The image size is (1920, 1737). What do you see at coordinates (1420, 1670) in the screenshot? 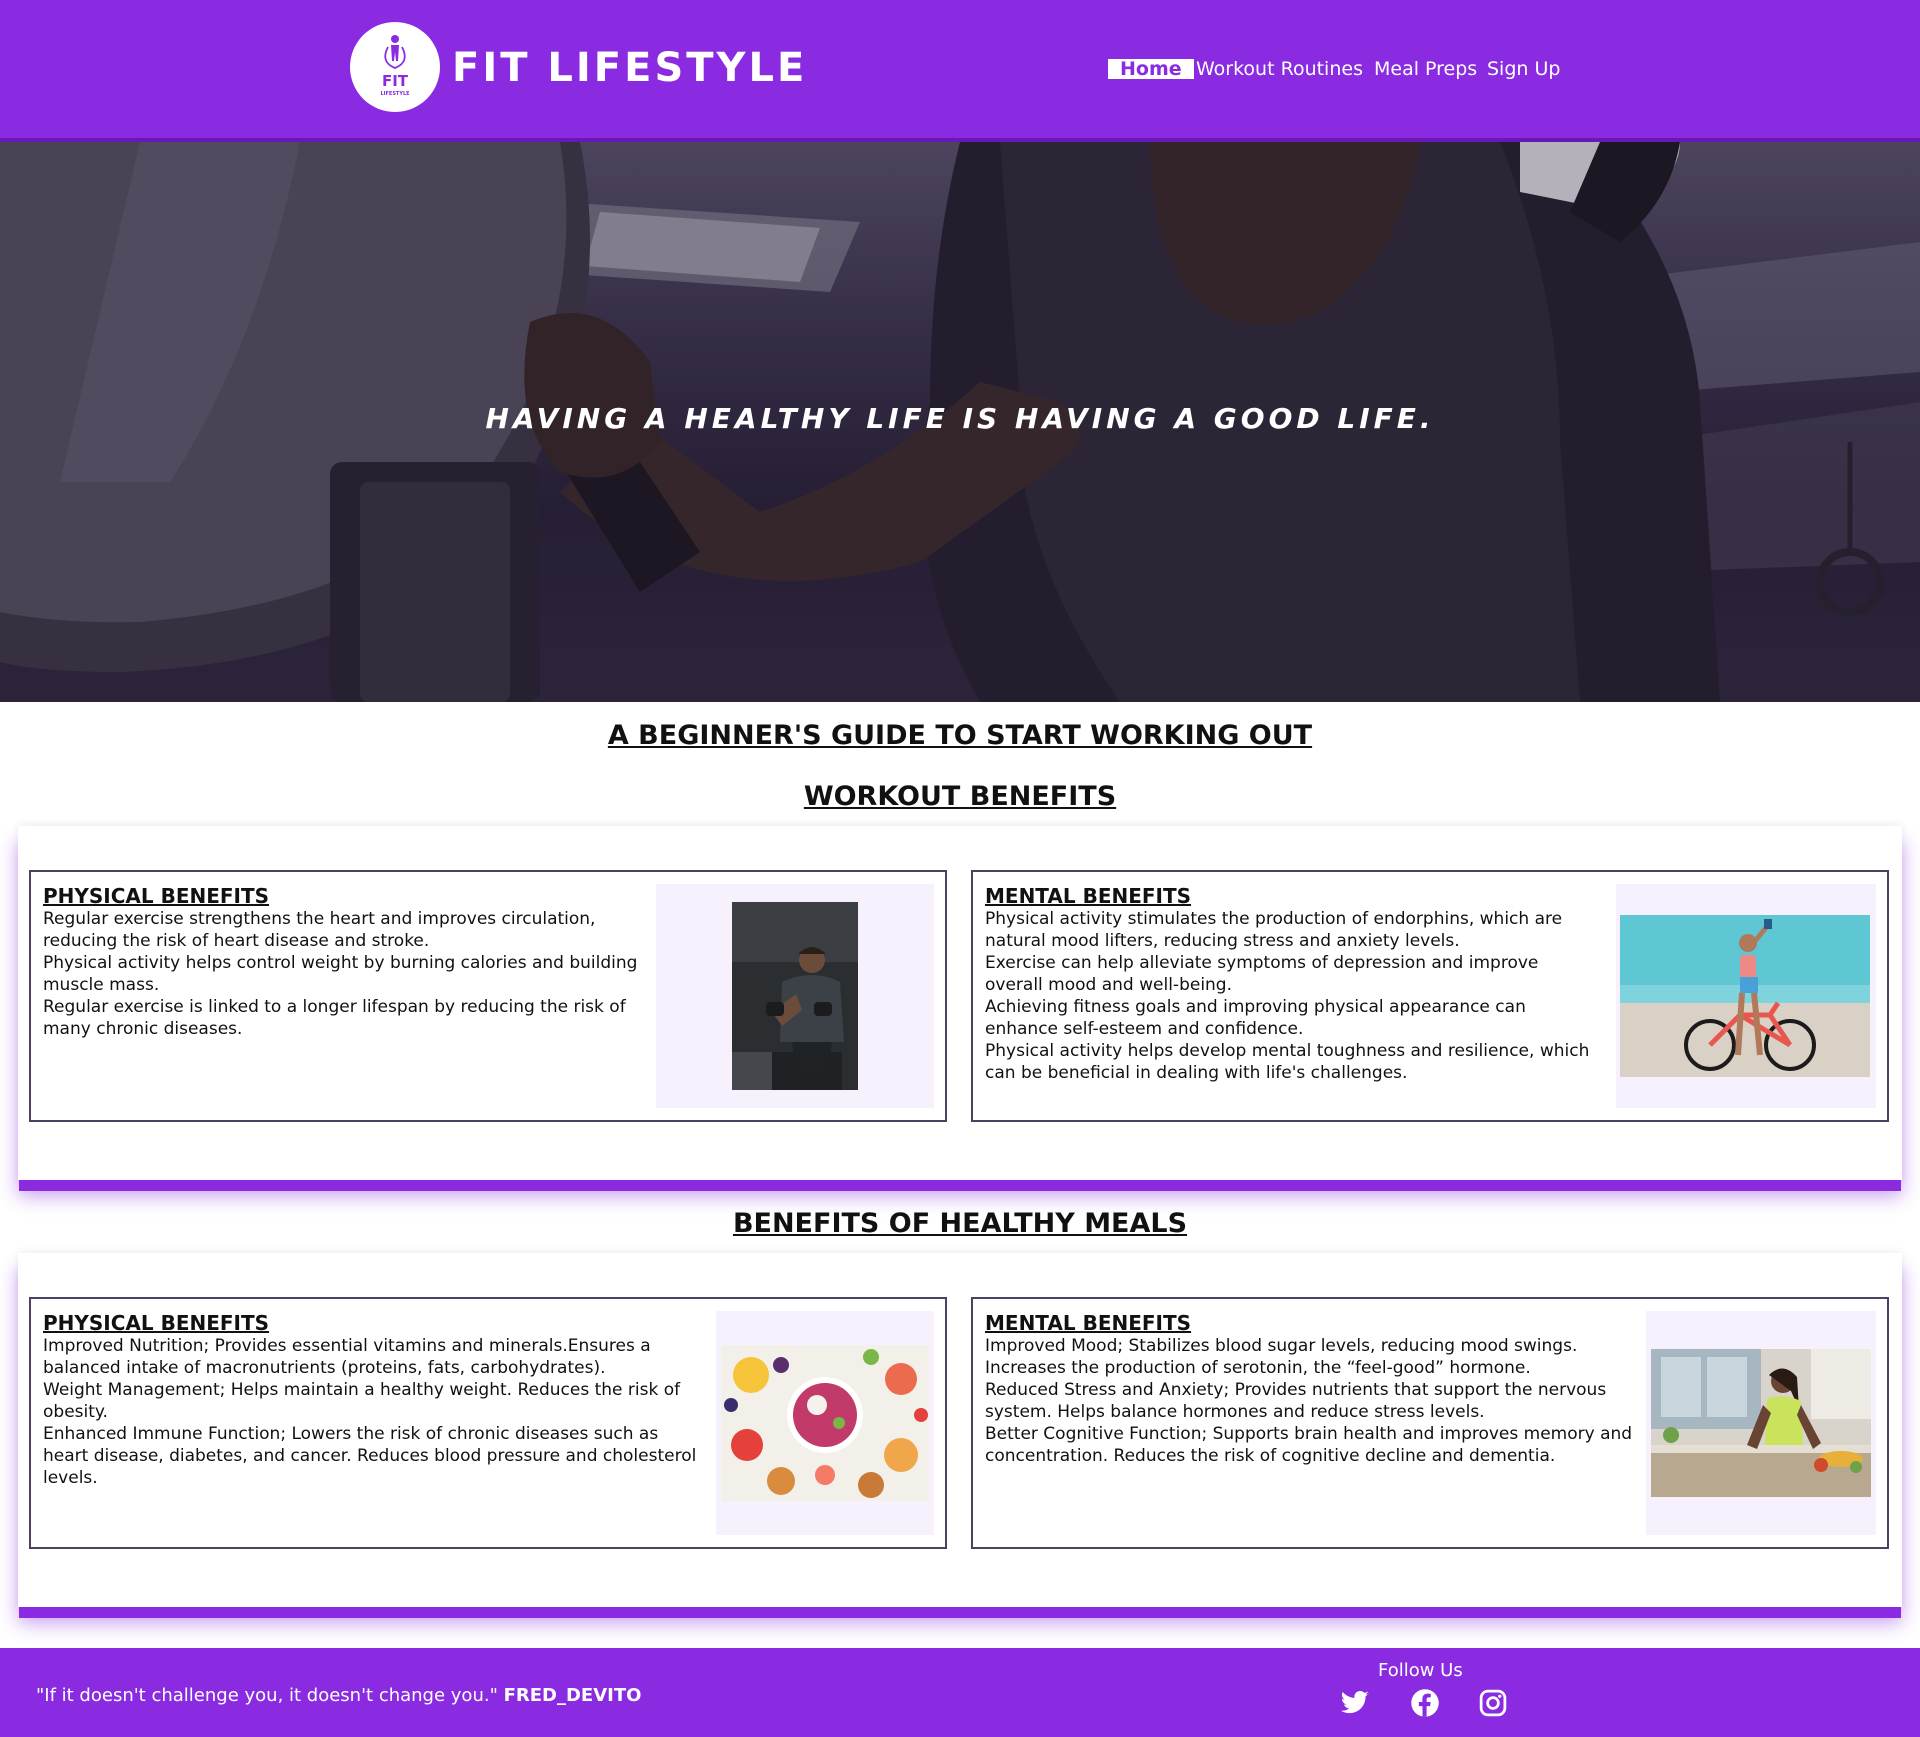
I see `follow-us-label: Follow Us` at bounding box center [1420, 1670].